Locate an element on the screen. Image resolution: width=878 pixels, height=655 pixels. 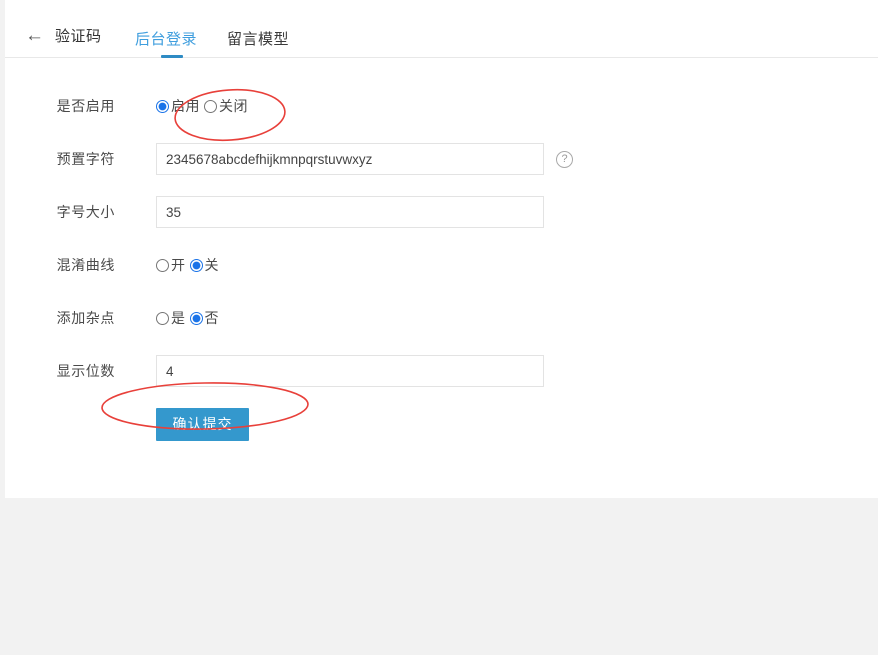
radio-enable-on: 启用 is located at coordinates (178, 106).